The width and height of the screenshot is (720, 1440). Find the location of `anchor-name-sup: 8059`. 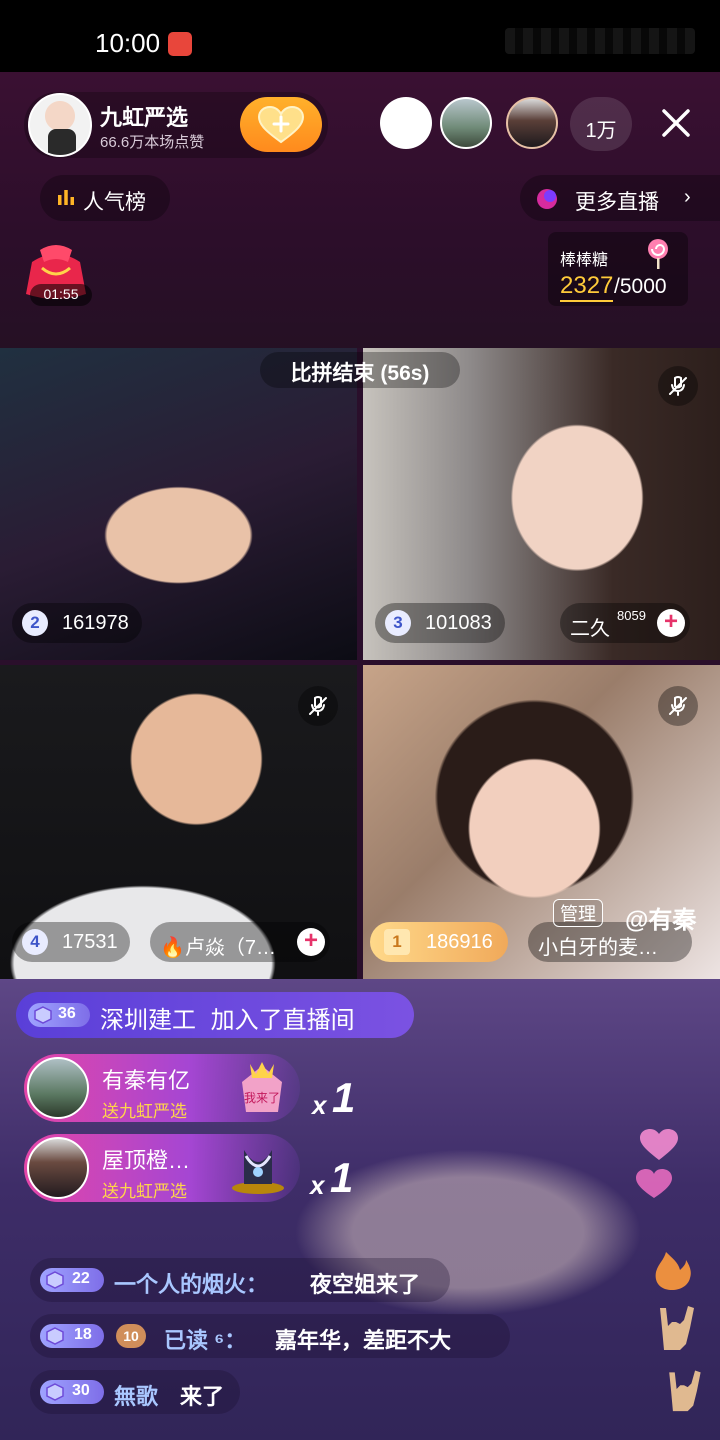

anchor-name-sup: 8059 is located at coordinates (631, 615).